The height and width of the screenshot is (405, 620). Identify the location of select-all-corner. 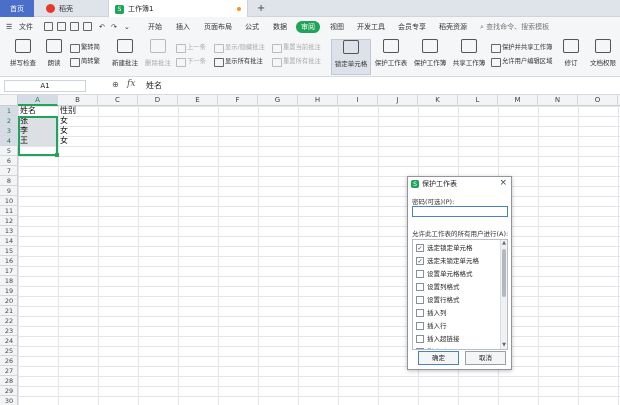
(9, 100).